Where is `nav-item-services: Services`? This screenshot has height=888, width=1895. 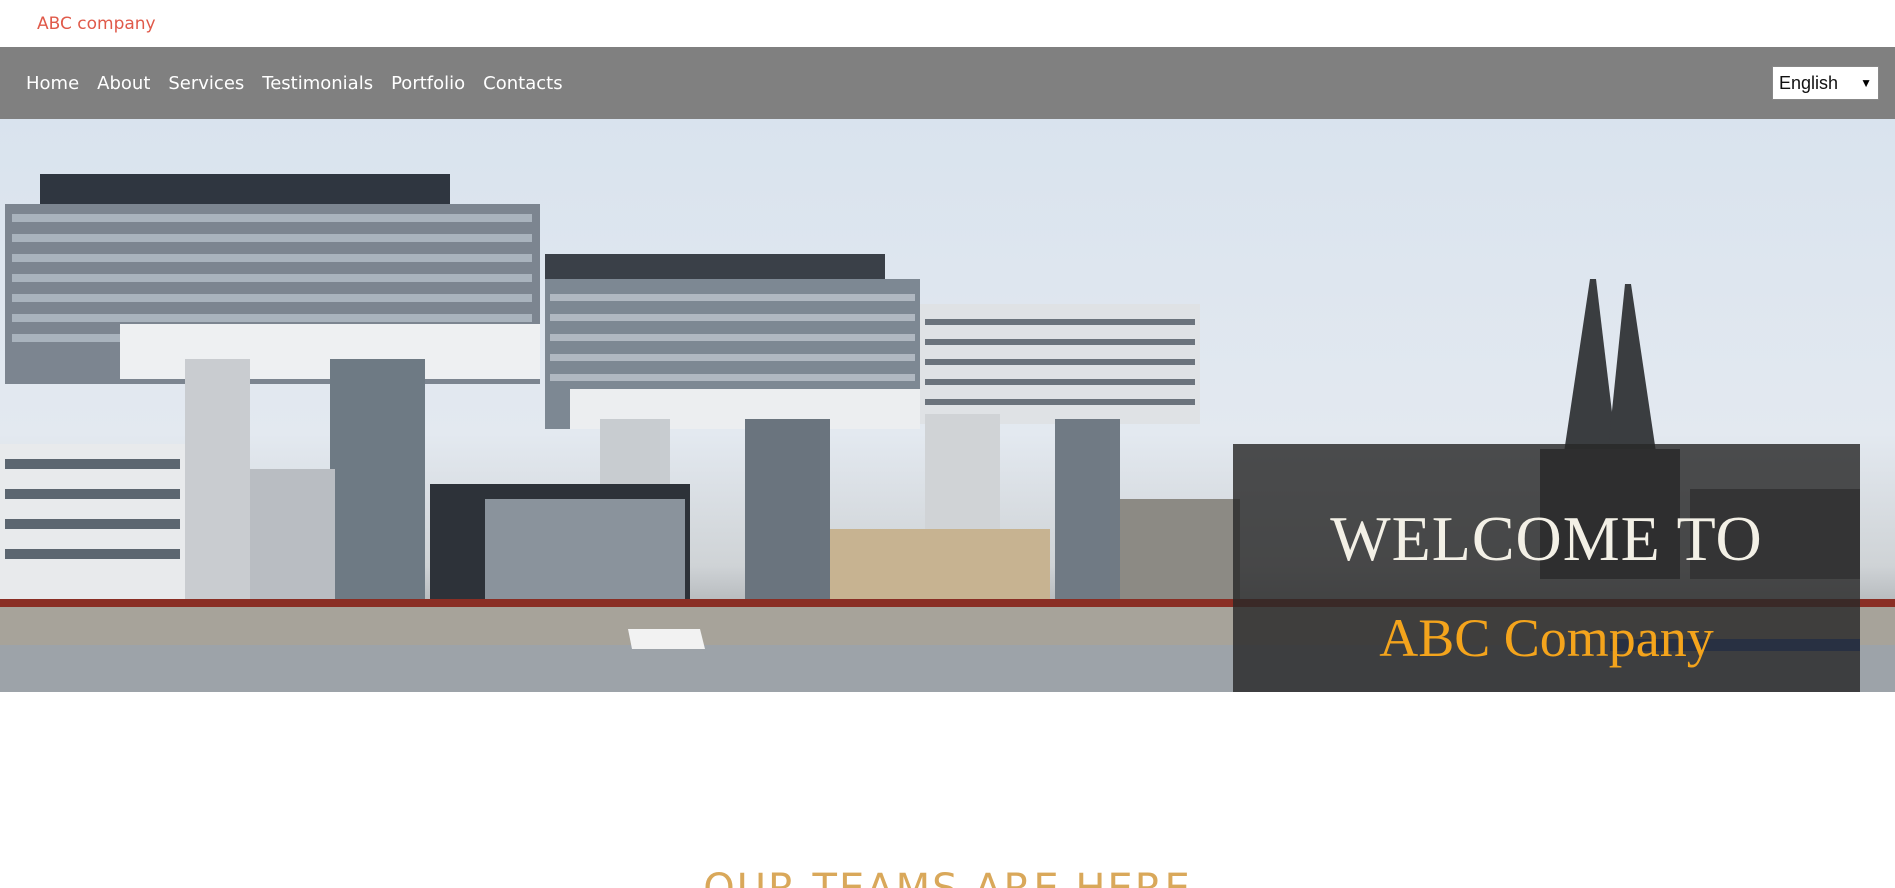 nav-item-services: Services is located at coordinates (206, 83).